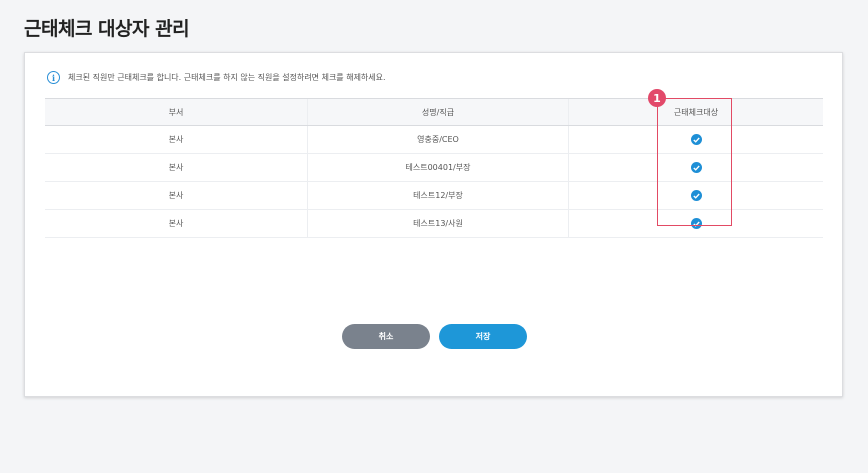 This screenshot has height=473, width=868. Describe the element at coordinates (438, 167) in the screenshot. I see `cell-name-position: 테스트00401/부장` at that location.